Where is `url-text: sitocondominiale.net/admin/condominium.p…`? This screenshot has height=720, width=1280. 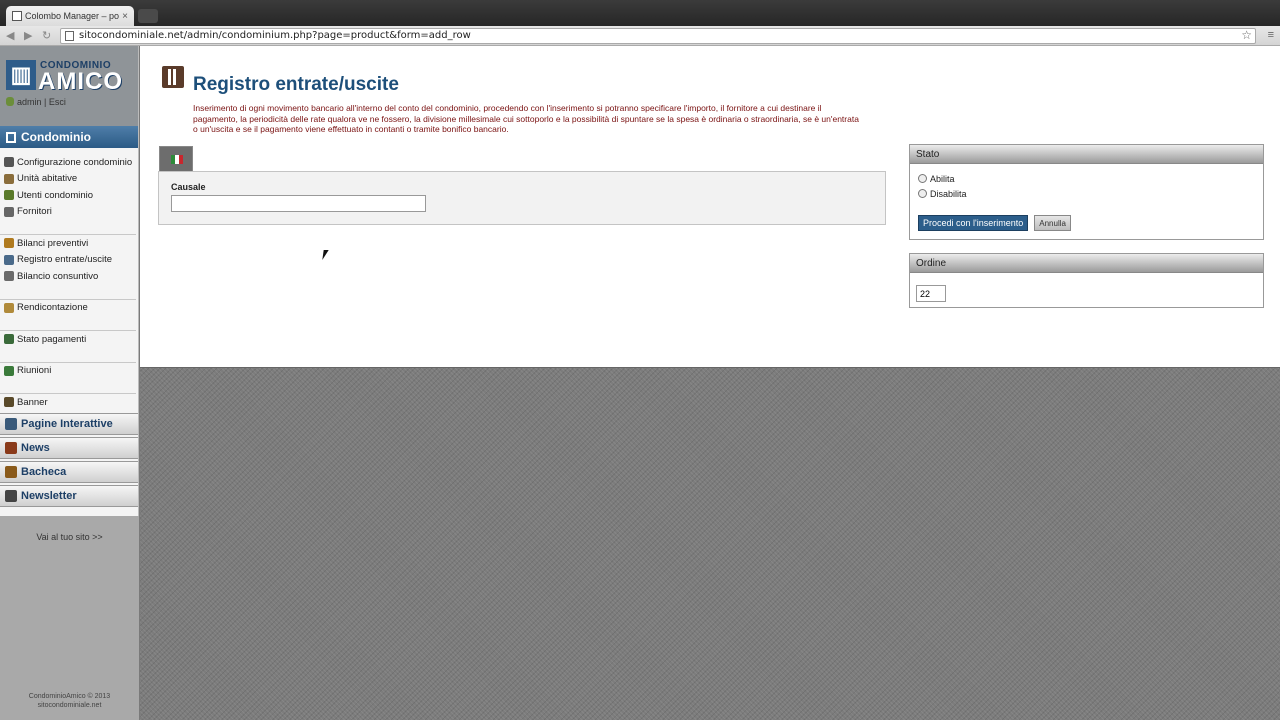 url-text: sitocondominiale.net/admin/condominium.p… is located at coordinates (275, 35).